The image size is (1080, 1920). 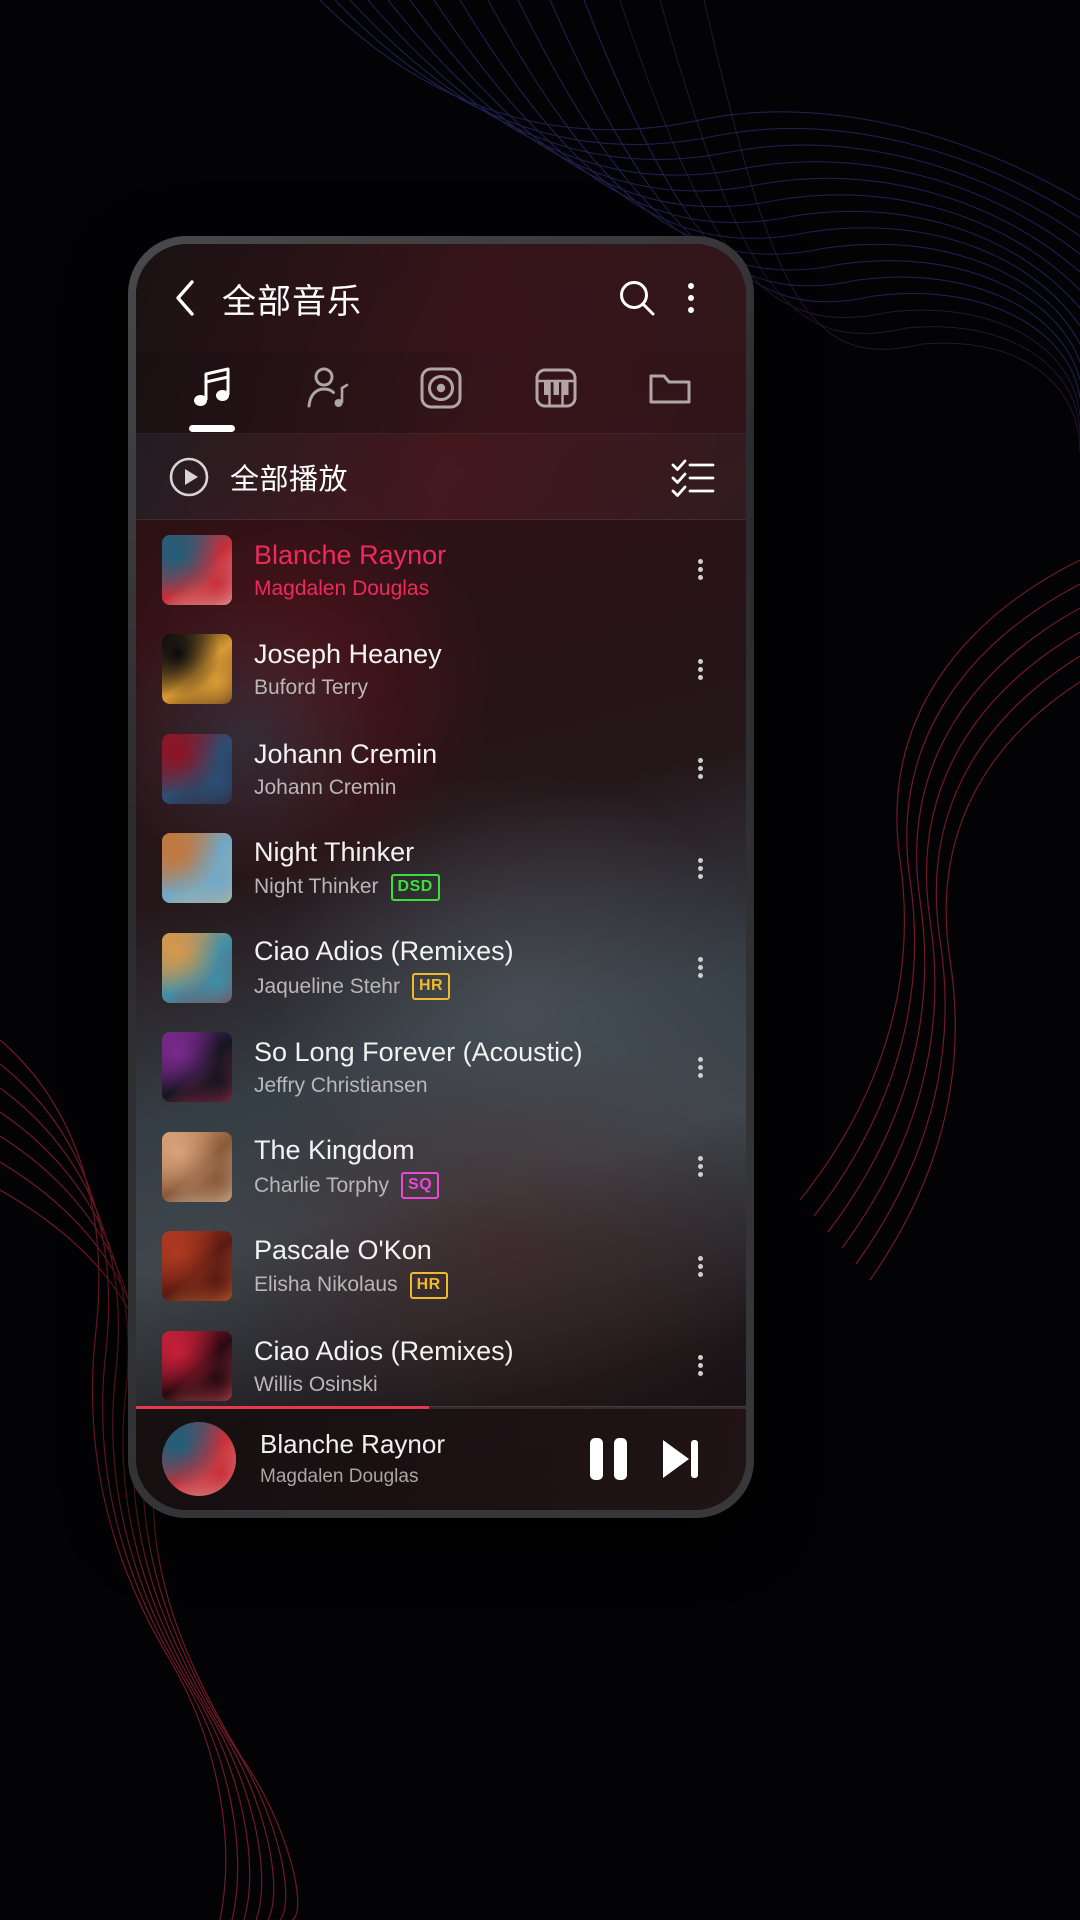 I want to click on song-subtitle-row: Charlie Torphy SQ, so click(x=466, y=1186).